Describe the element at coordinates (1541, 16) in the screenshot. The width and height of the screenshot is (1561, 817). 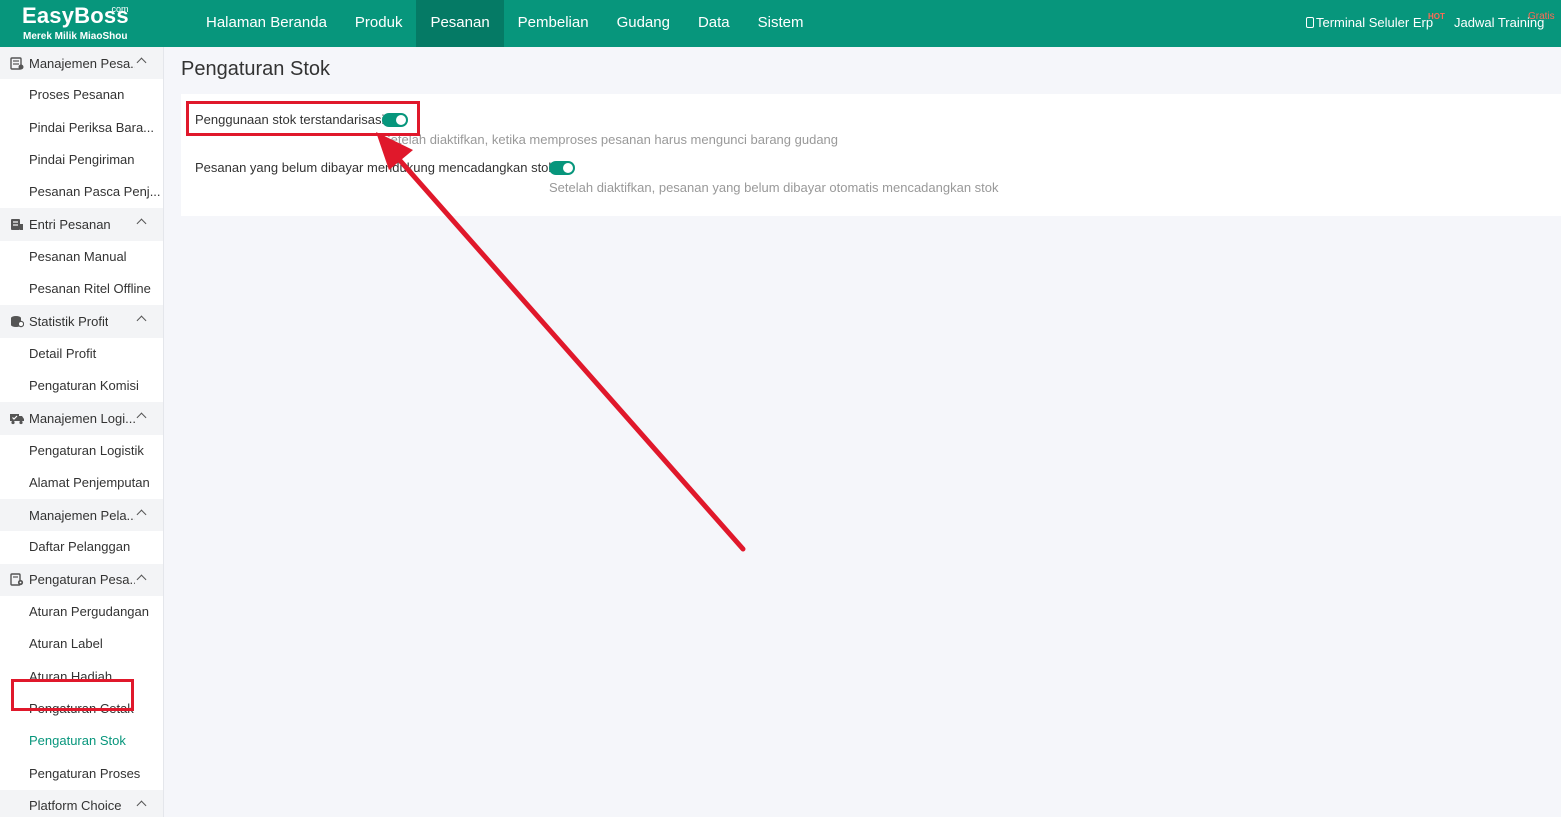
I see `free-badge: Gratis` at that location.